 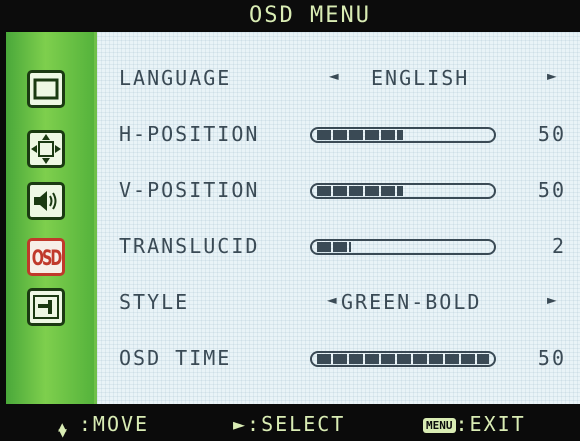 I want to click on picture-icon, so click(x=46, y=89).